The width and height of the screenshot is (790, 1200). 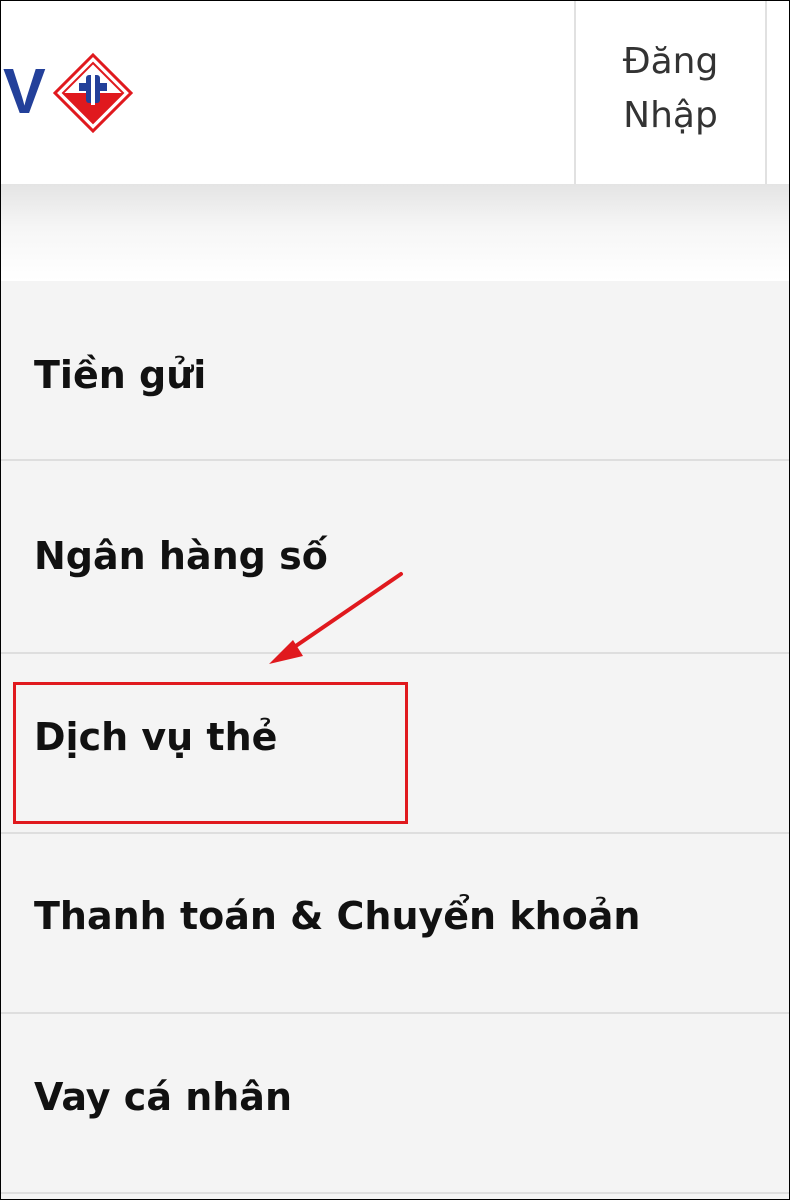 I want to click on header-shadow, so click(x=395, y=232).